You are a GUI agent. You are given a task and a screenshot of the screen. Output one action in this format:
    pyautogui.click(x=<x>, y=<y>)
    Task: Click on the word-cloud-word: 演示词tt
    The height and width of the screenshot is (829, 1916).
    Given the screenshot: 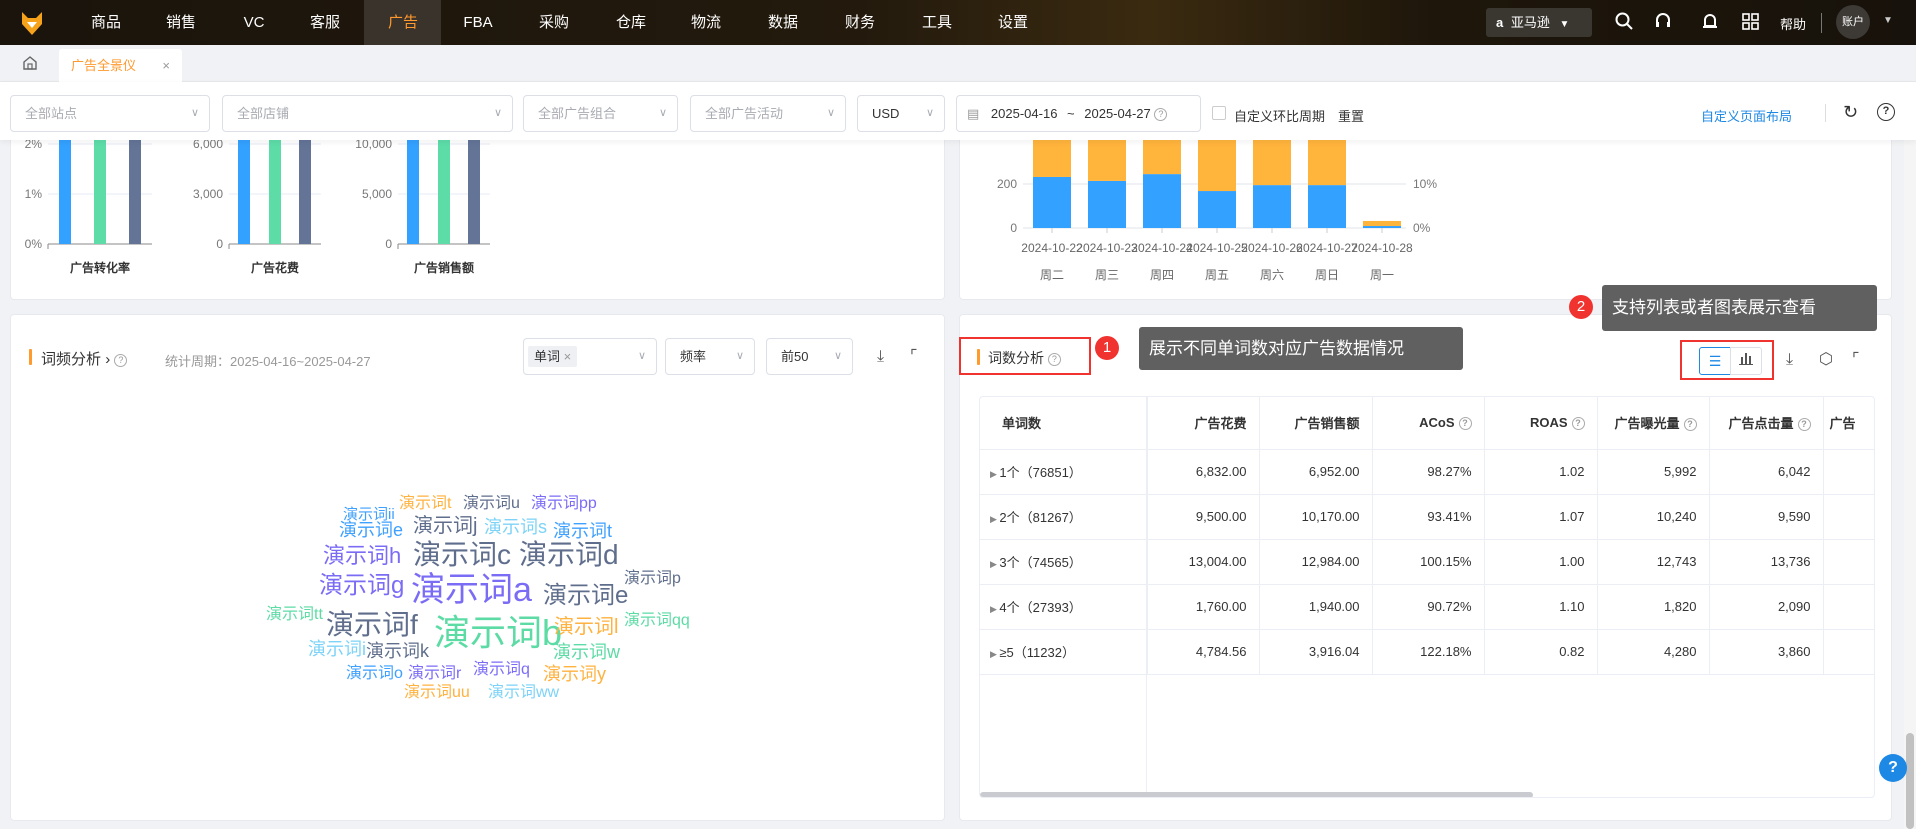 What is the action you would take?
    pyautogui.click(x=294, y=615)
    